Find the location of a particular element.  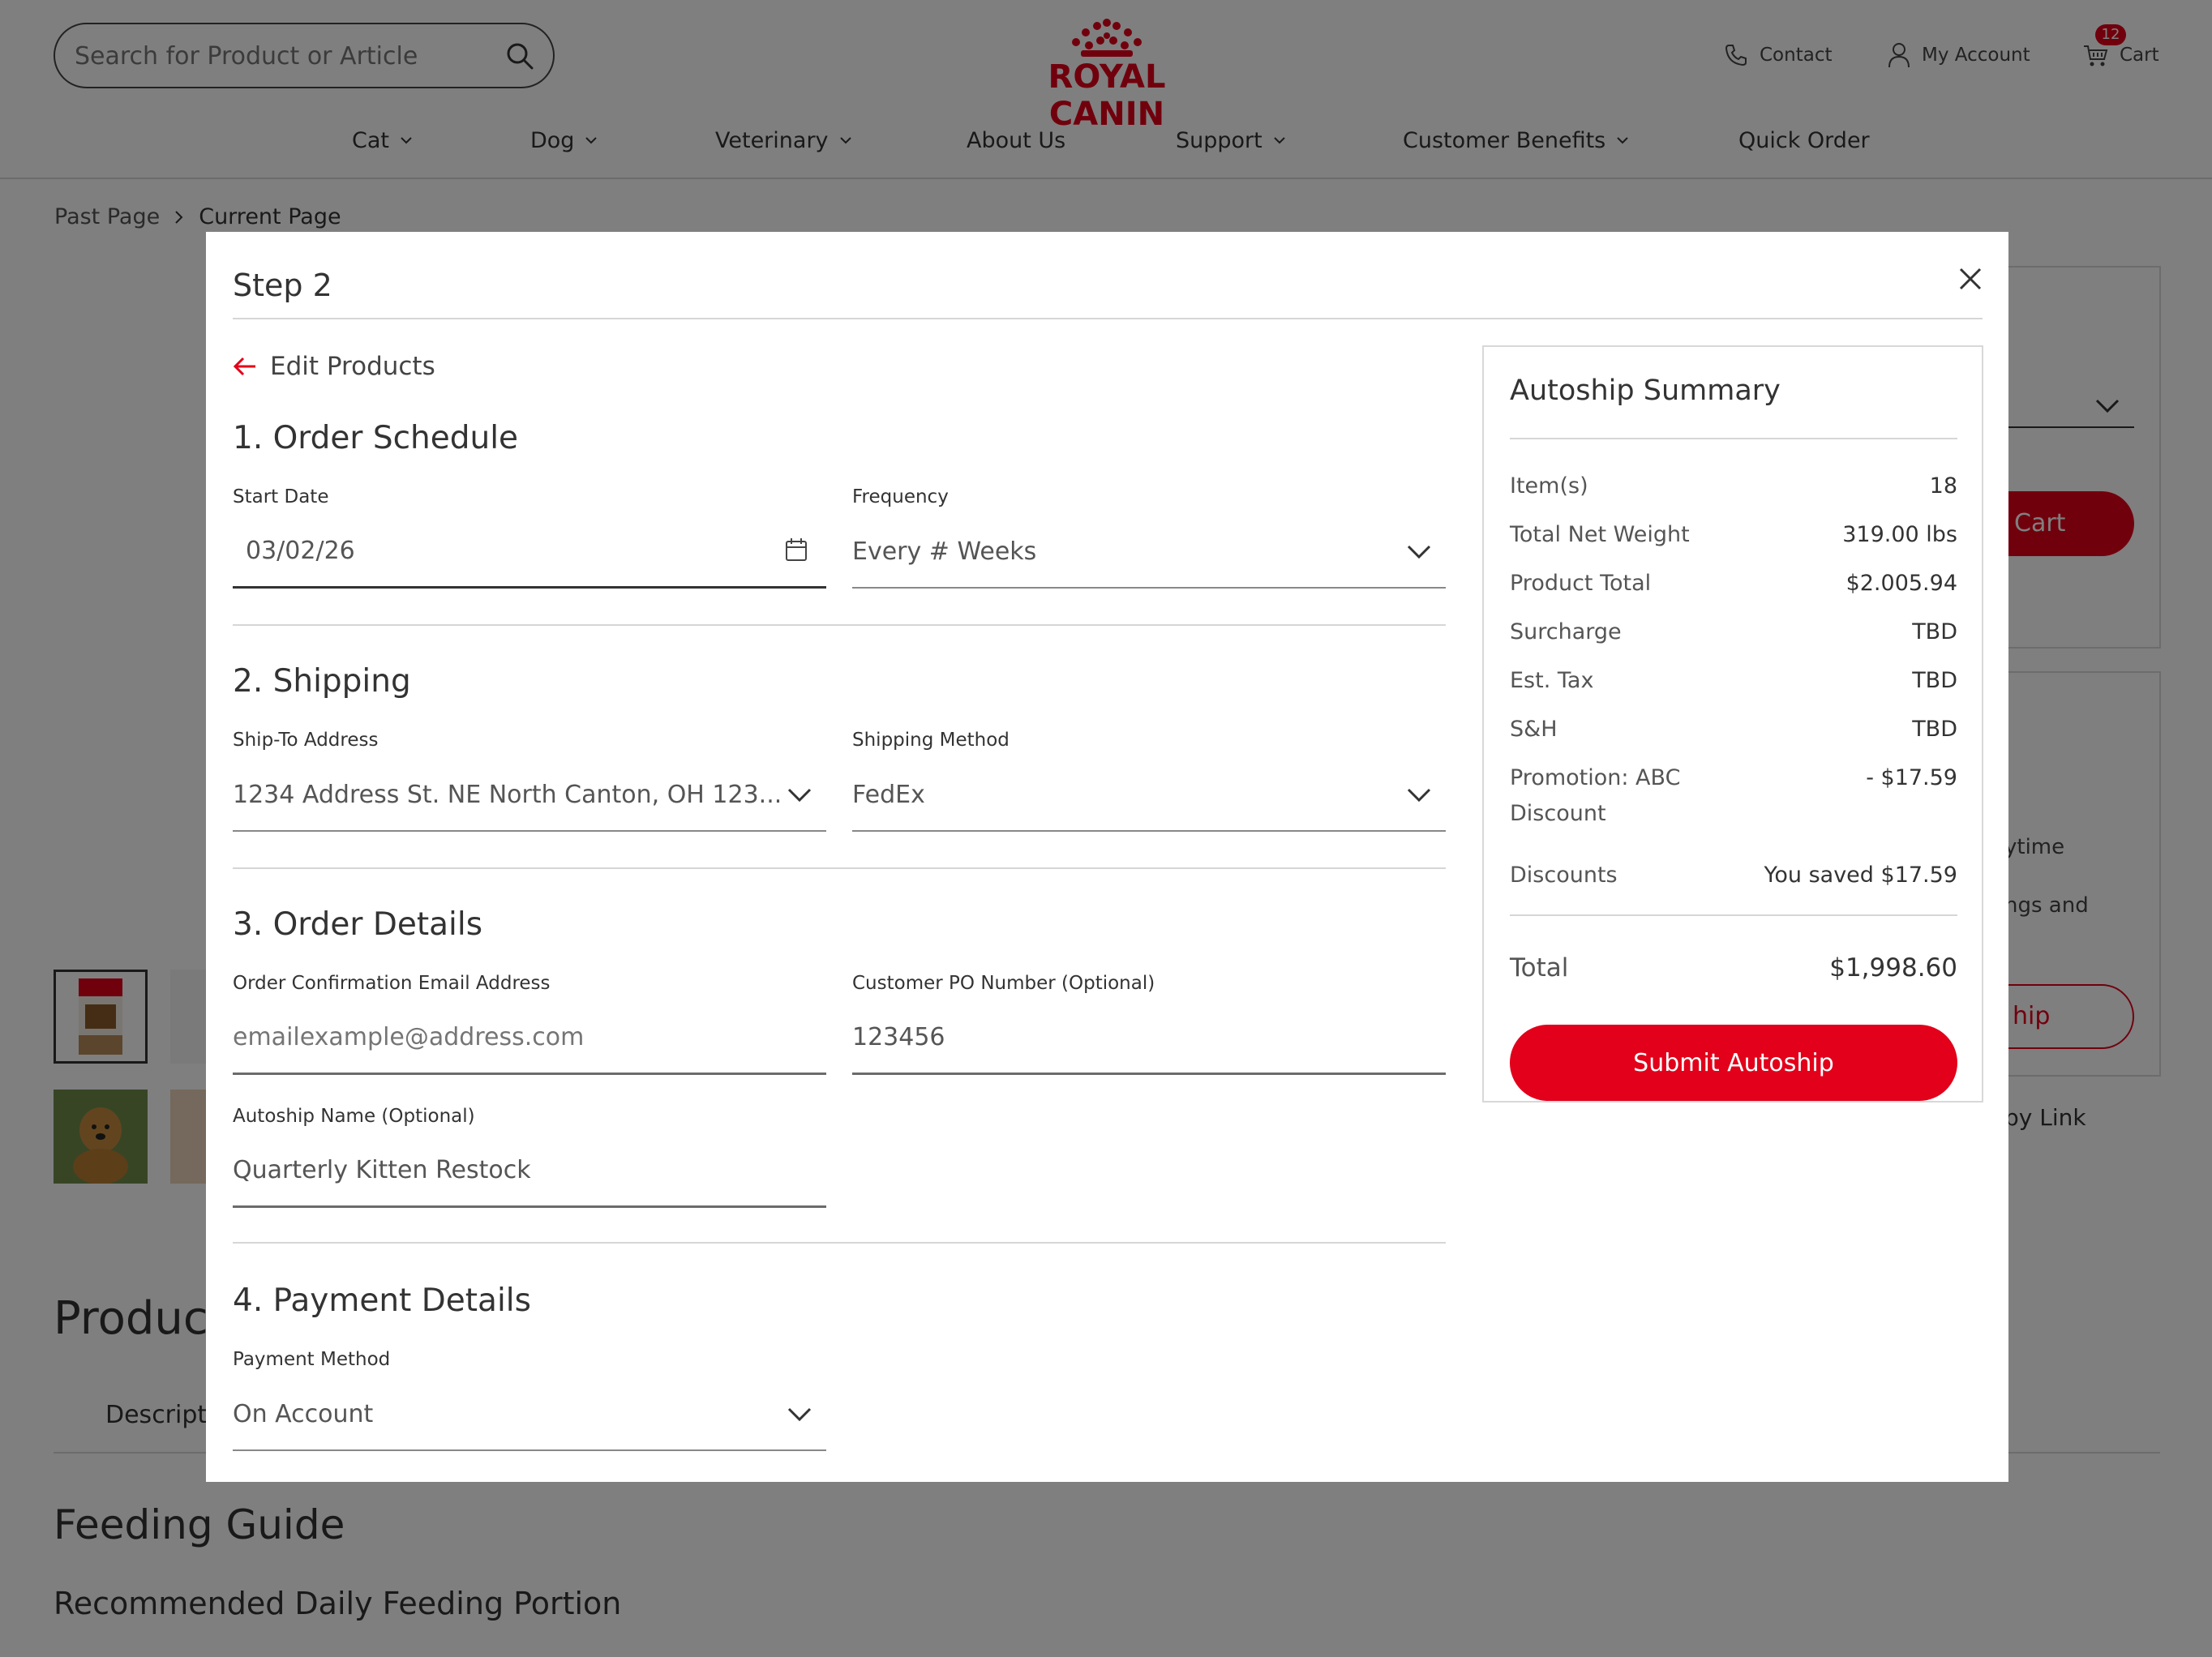

summary-row-label: Product Total is located at coordinates (1581, 583).